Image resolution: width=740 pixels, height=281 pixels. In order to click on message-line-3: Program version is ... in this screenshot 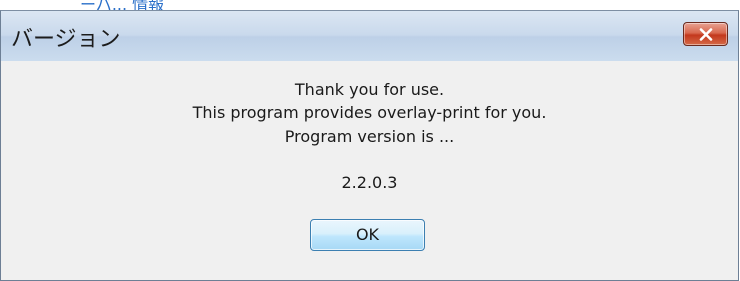, I will do `click(369, 136)`.